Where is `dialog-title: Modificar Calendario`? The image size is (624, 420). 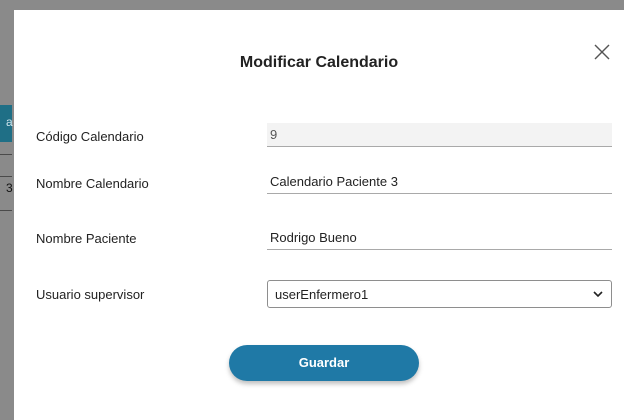 dialog-title: Modificar Calendario is located at coordinates (319, 62).